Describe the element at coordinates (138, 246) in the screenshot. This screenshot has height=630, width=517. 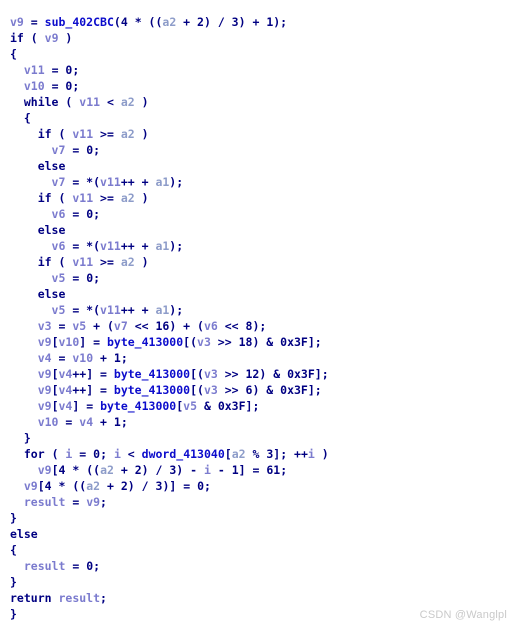
I see `code-punctuation: ++ +` at that location.